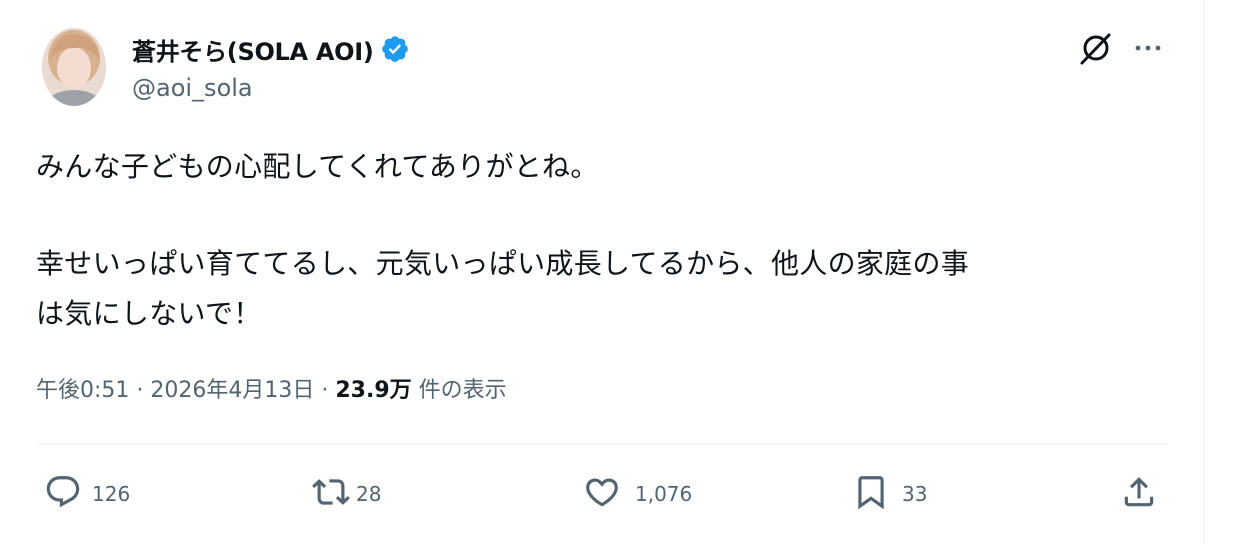 This screenshot has width=1235, height=544. What do you see at coordinates (149, 313) in the screenshot?
I see `tweet-text-line-3: は気にしないで！` at bounding box center [149, 313].